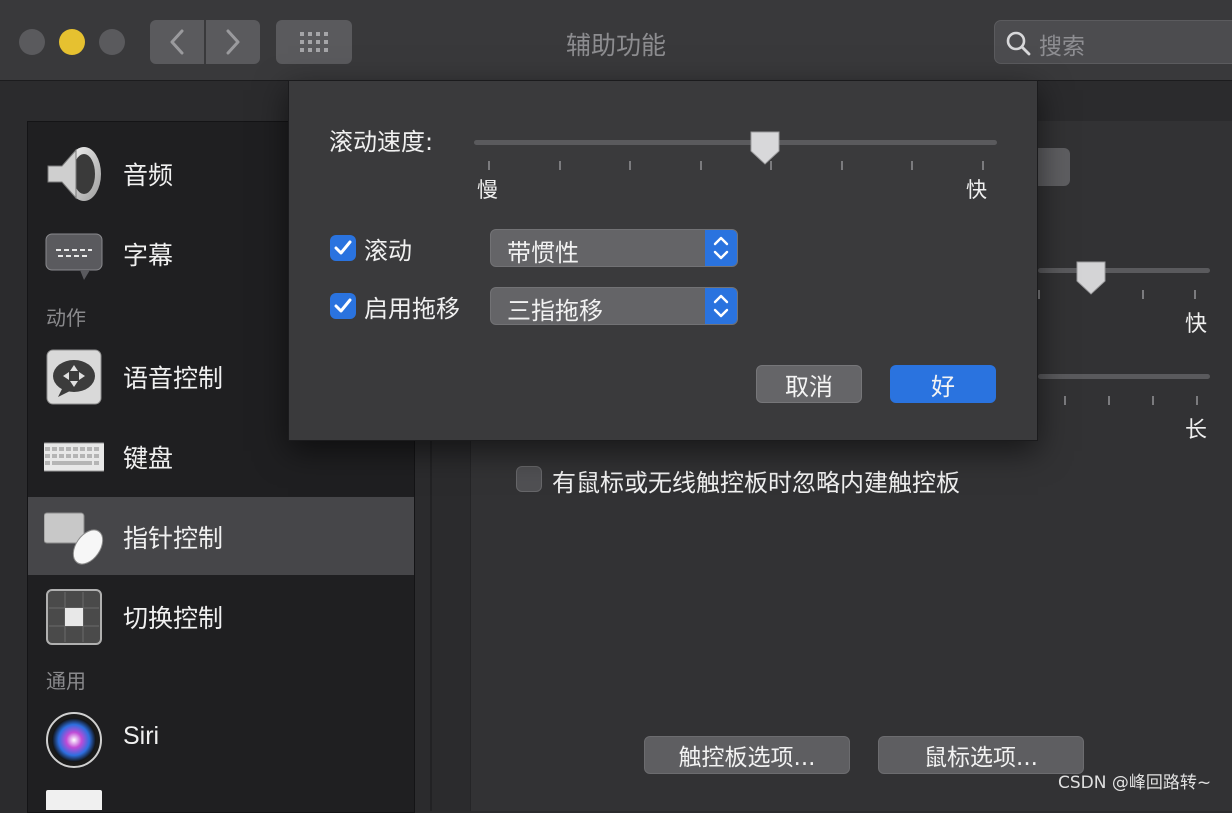  What do you see at coordinates (735, 174) in the screenshot?
I see `scroll-speed-slider` at bounding box center [735, 174].